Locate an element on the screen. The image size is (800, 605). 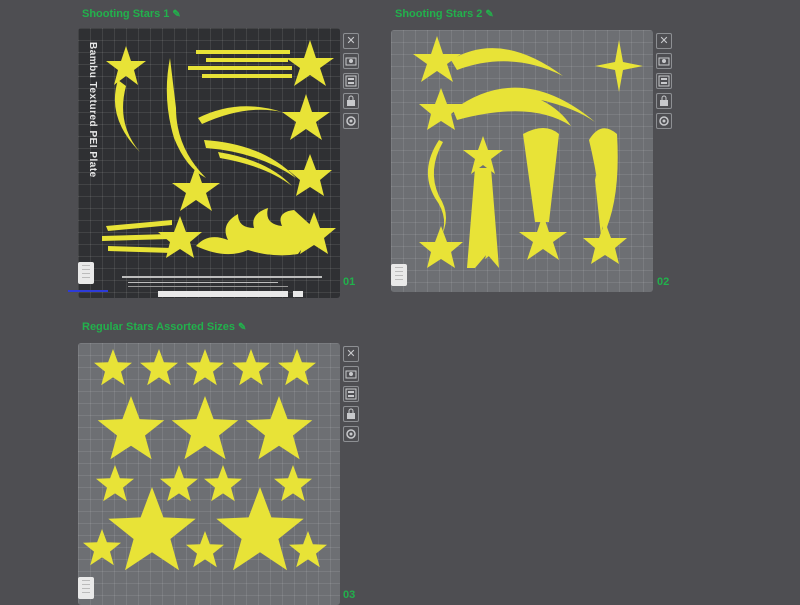
plate-3-number: 03 is located at coordinates (349, 595).